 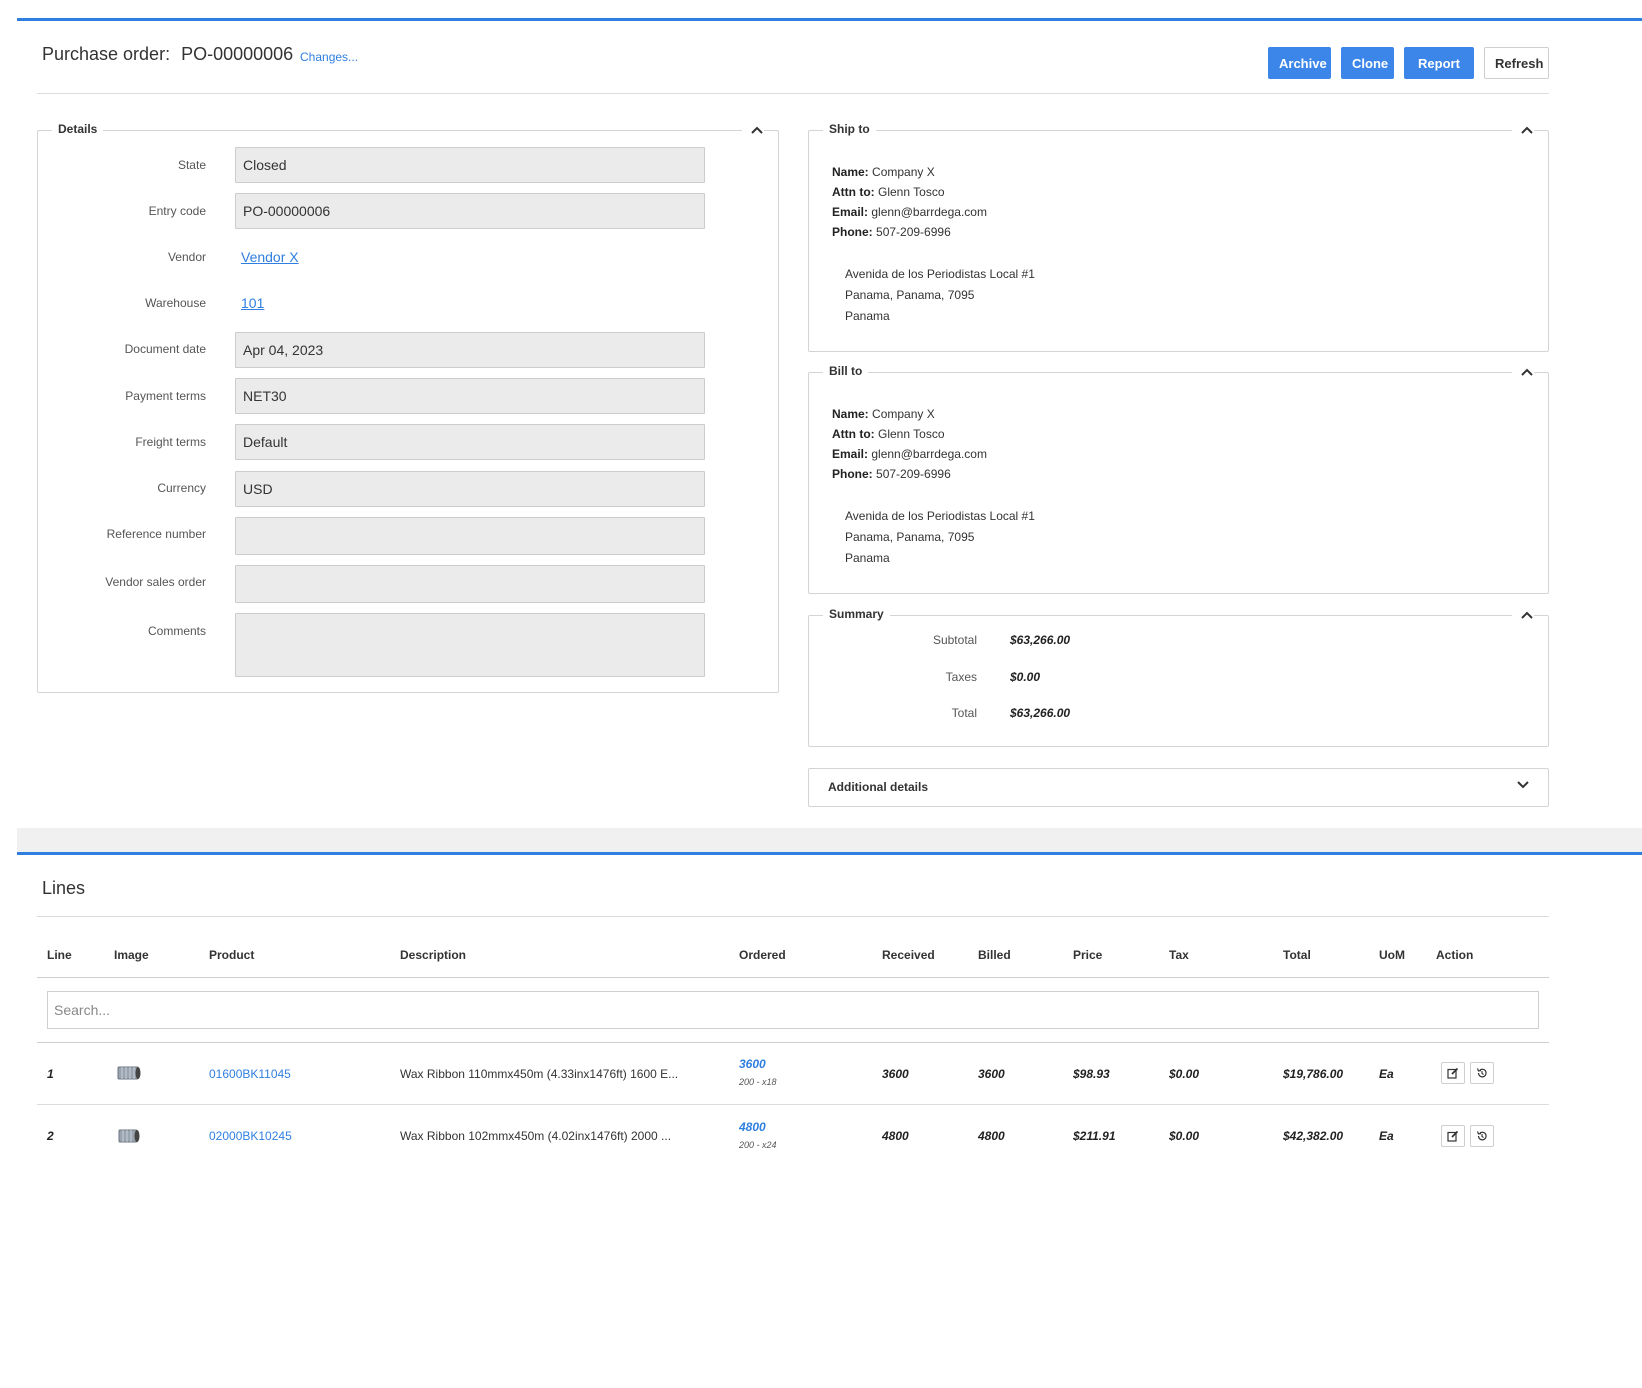 I want to click on name-label: Name:, so click(x=850, y=414).